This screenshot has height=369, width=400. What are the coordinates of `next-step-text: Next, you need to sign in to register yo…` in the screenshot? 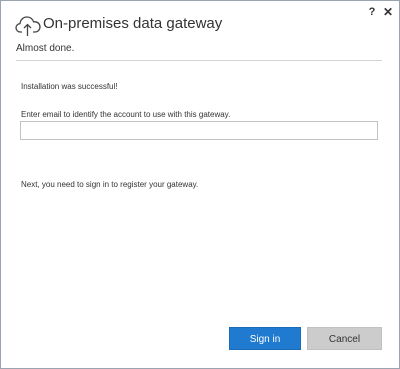 It's located at (110, 184).